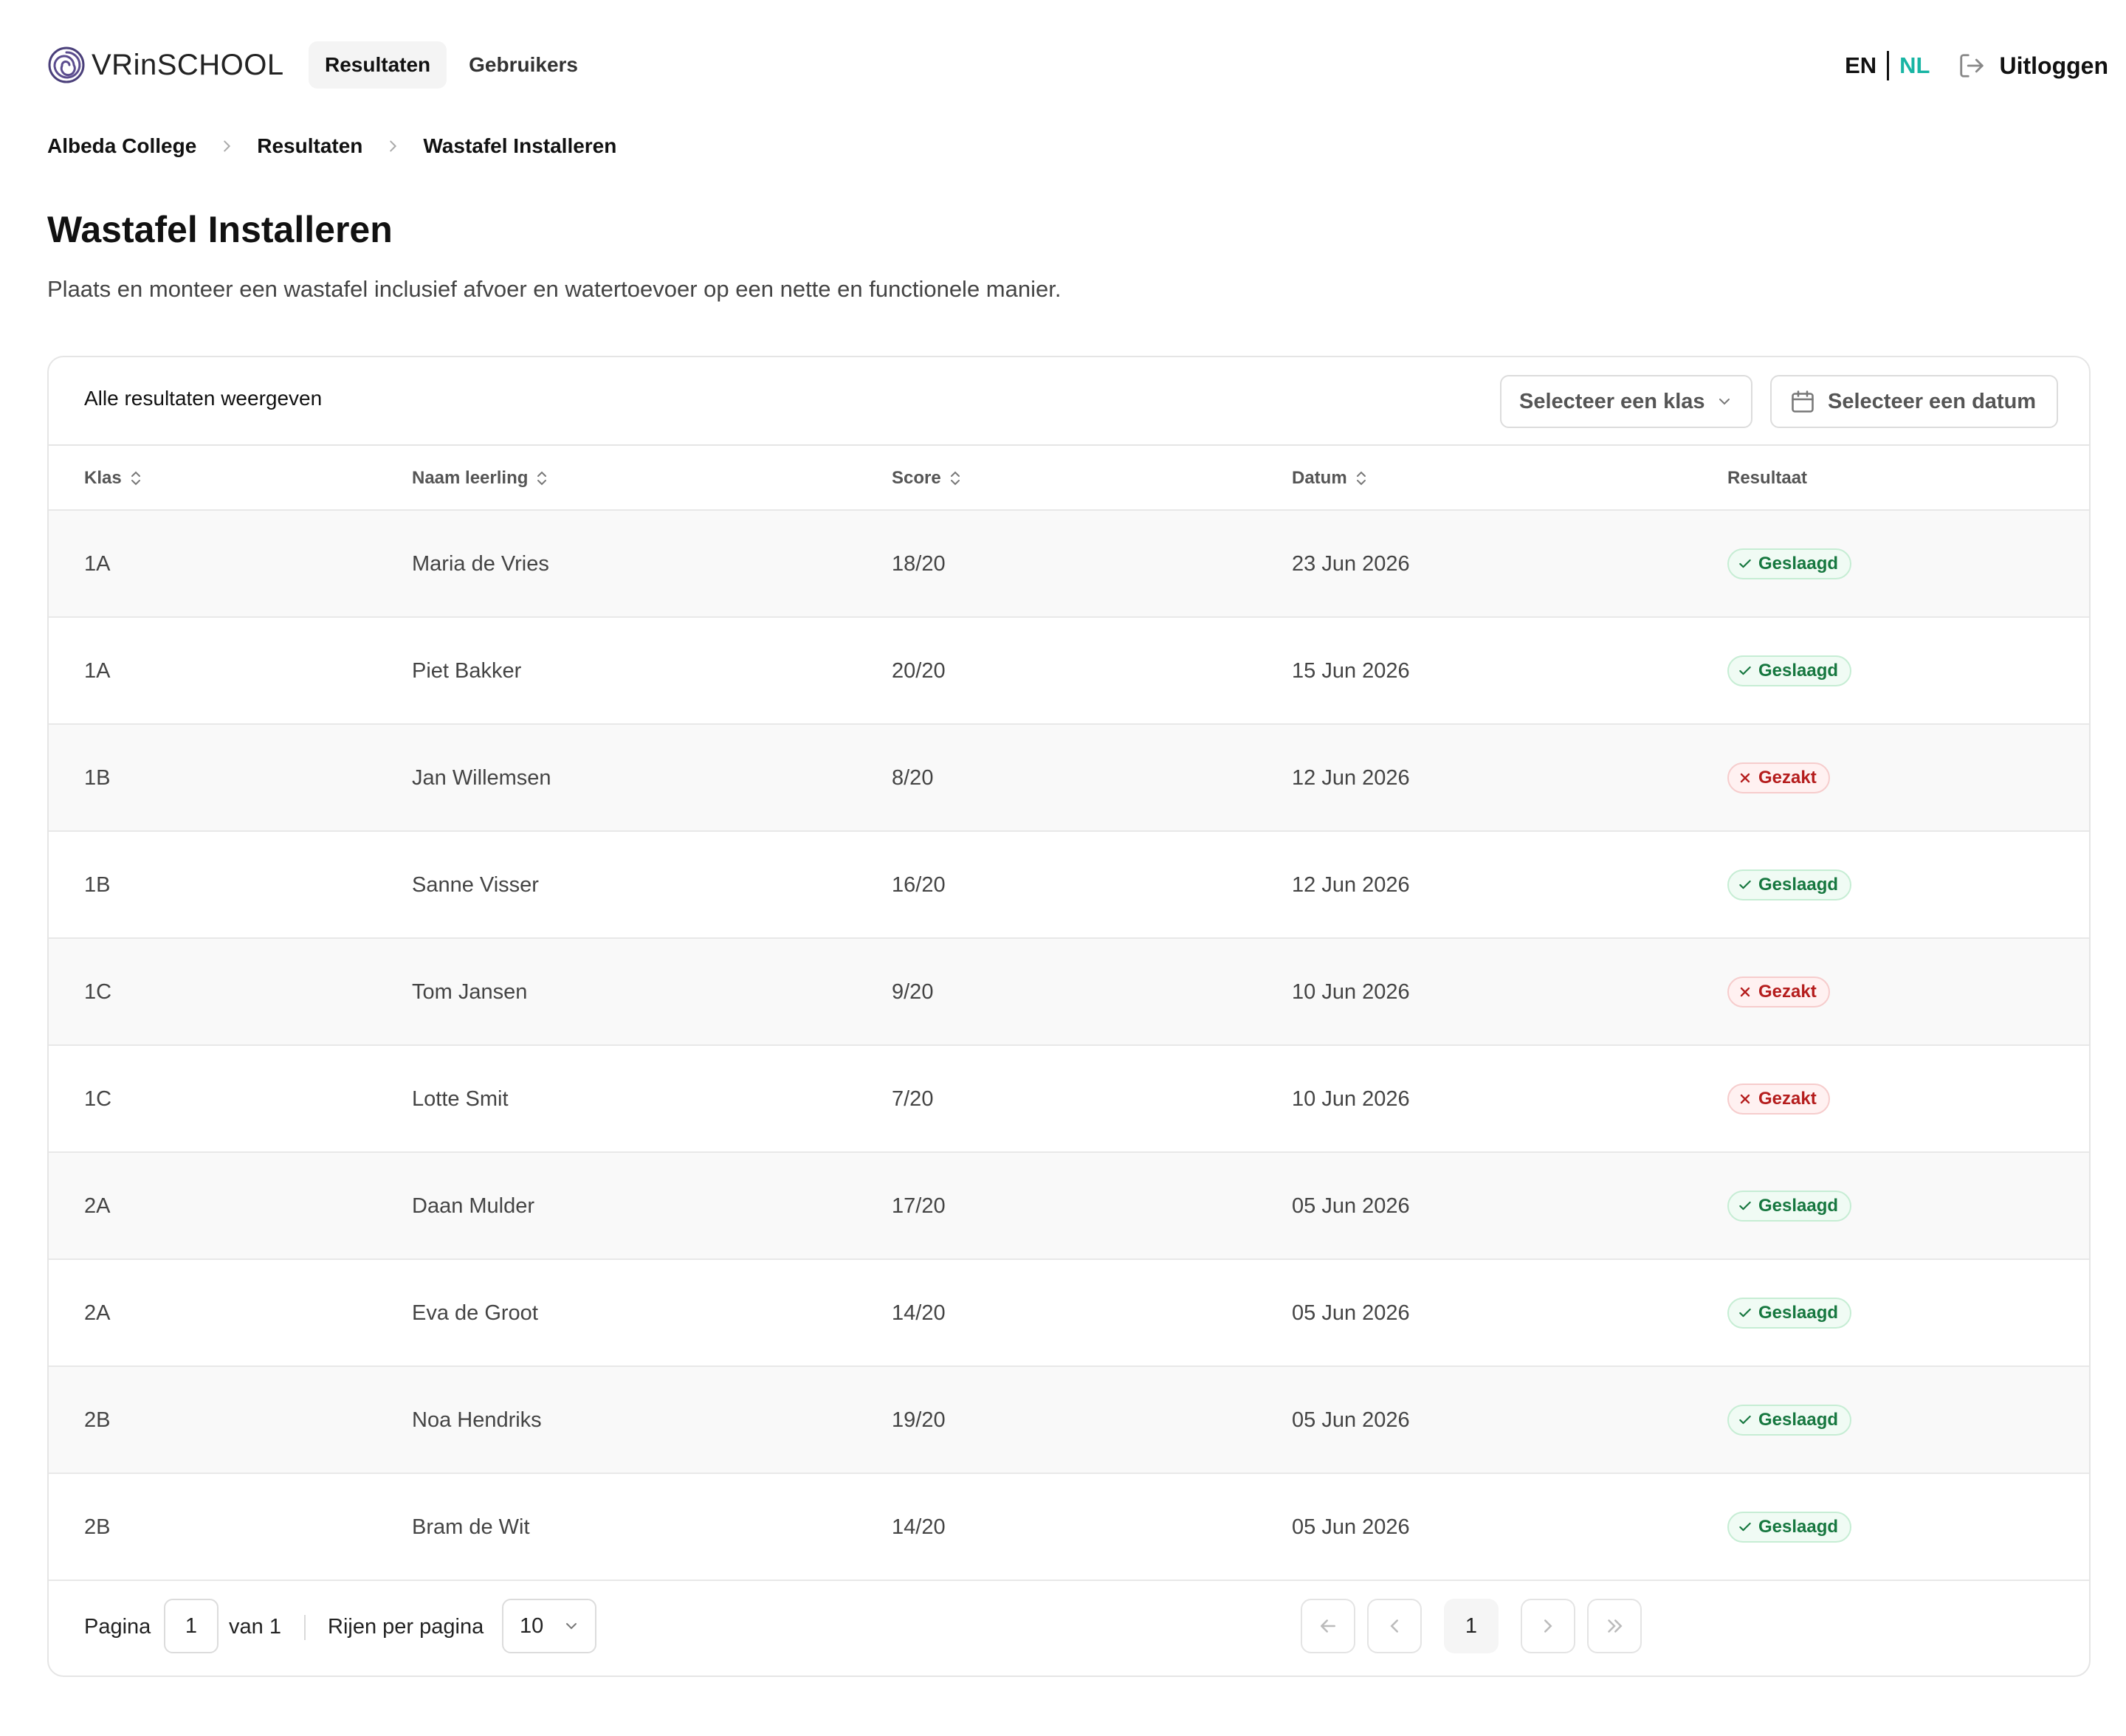 Image resolution: width=2126 pixels, height=1736 pixels. Describe the element at coordinates (549, 1626) in the screenshot. I see `rows-per-page-select: 10` at that location.